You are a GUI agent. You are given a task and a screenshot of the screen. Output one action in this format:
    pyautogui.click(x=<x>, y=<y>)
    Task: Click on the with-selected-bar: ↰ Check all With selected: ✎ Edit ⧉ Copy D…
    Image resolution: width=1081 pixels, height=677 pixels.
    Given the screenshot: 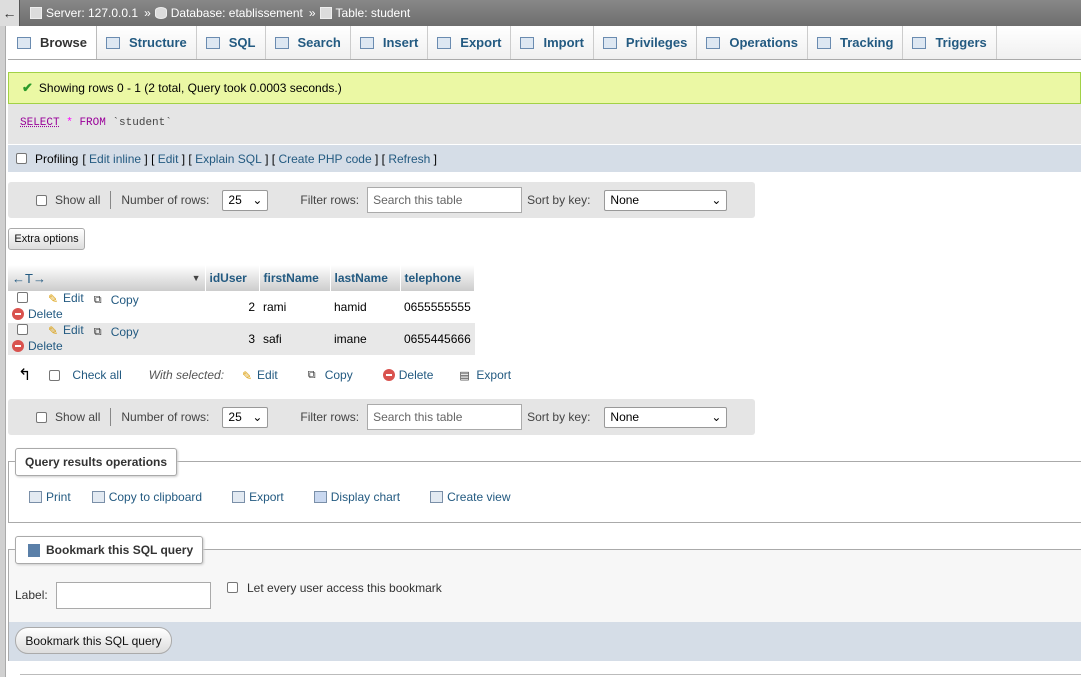 What is the action you would take?
    pyautogui.click(x=259, y=375)
    